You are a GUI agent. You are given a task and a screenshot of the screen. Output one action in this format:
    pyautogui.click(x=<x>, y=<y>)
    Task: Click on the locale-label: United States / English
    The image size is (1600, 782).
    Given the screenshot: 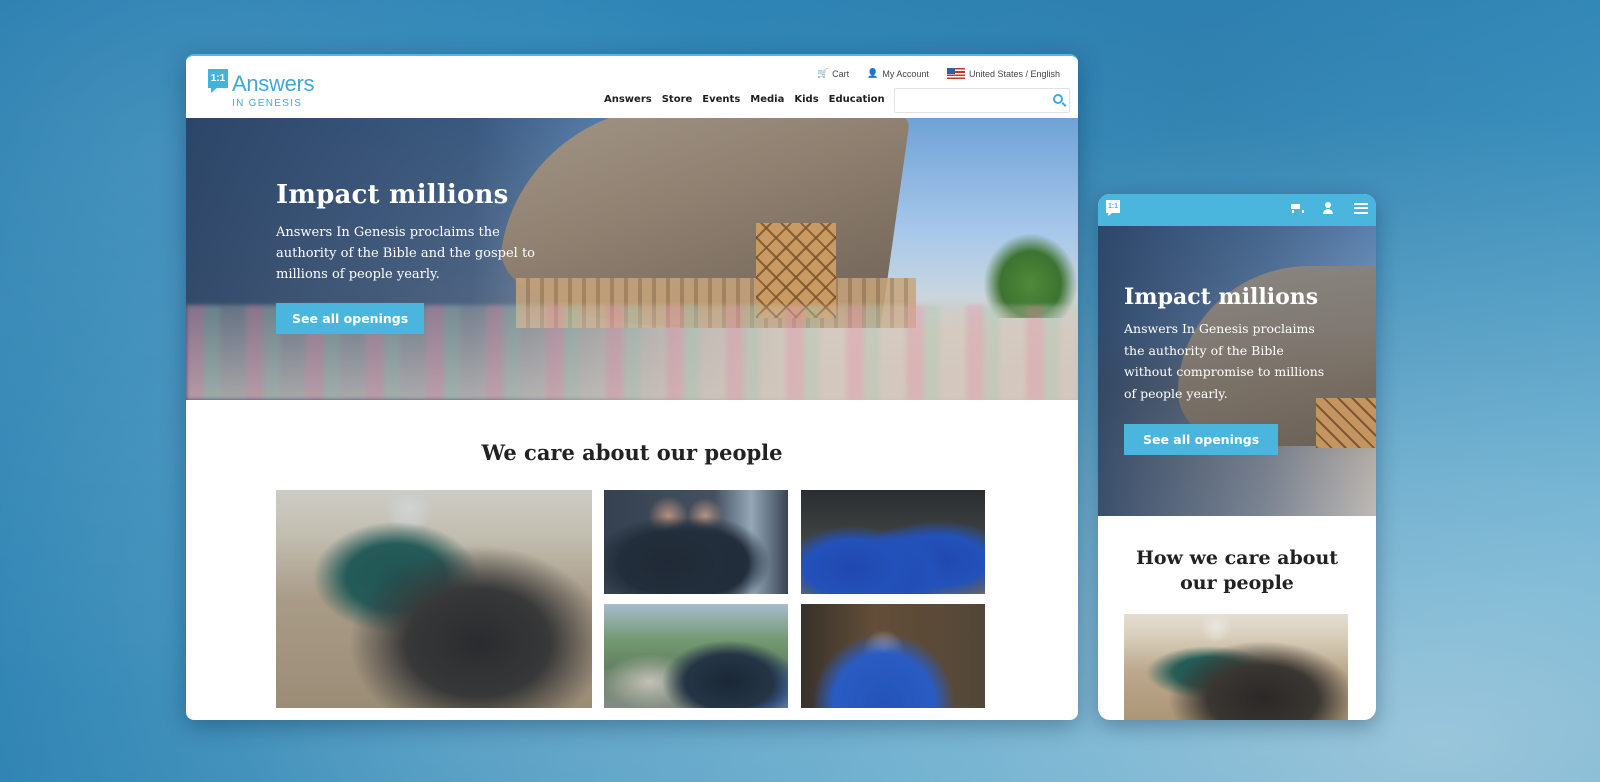 What is the action you would take?
    pyautogui.click(x=1014, y=73)
    